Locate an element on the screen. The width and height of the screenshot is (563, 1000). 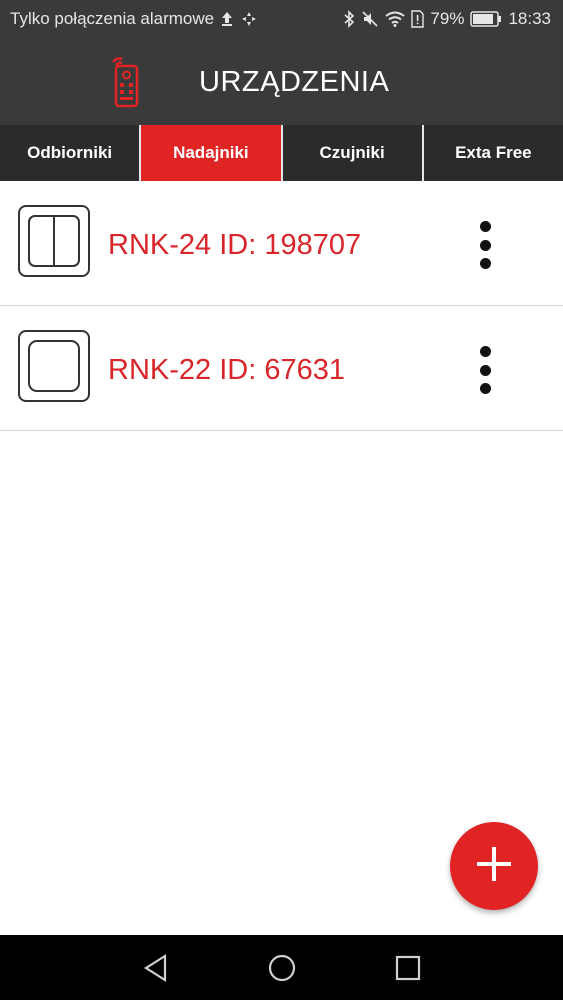
app-bar: URZĄDZENIA is located at coordinates (281, 81).